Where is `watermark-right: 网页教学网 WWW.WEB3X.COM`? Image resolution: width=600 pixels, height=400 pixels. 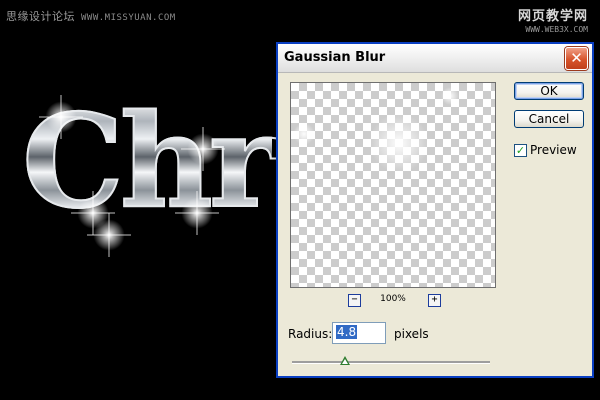 watermark-right: 网页教学网 WWW.WEB3X.COM is located at coordinates (553, 19).